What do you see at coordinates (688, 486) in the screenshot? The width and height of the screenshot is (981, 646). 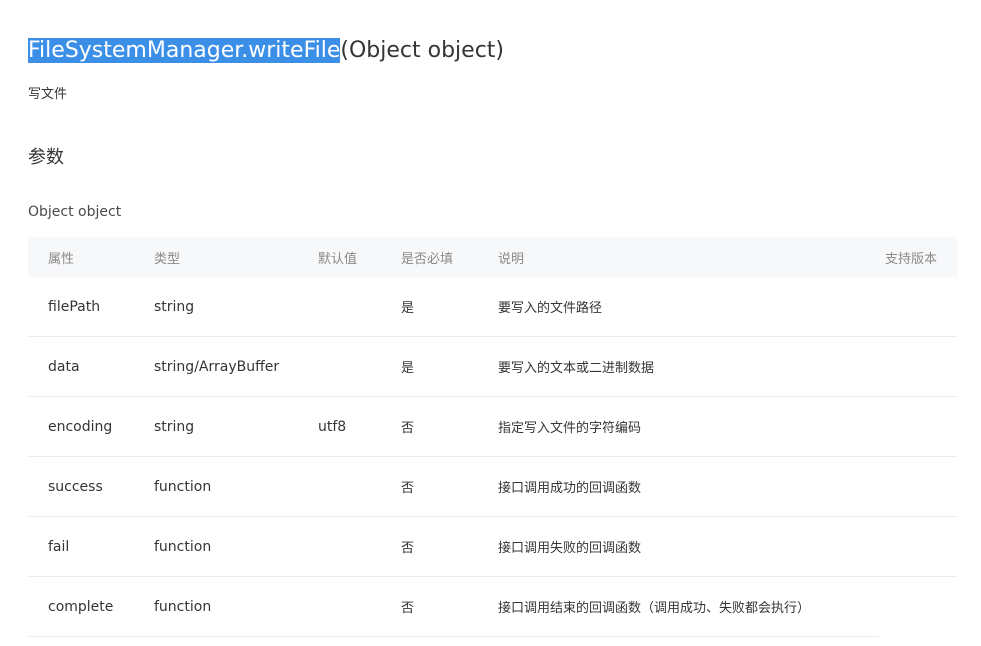 I see `param-description: 接口调用成功的回调函数` at bounding box center [688, 486].